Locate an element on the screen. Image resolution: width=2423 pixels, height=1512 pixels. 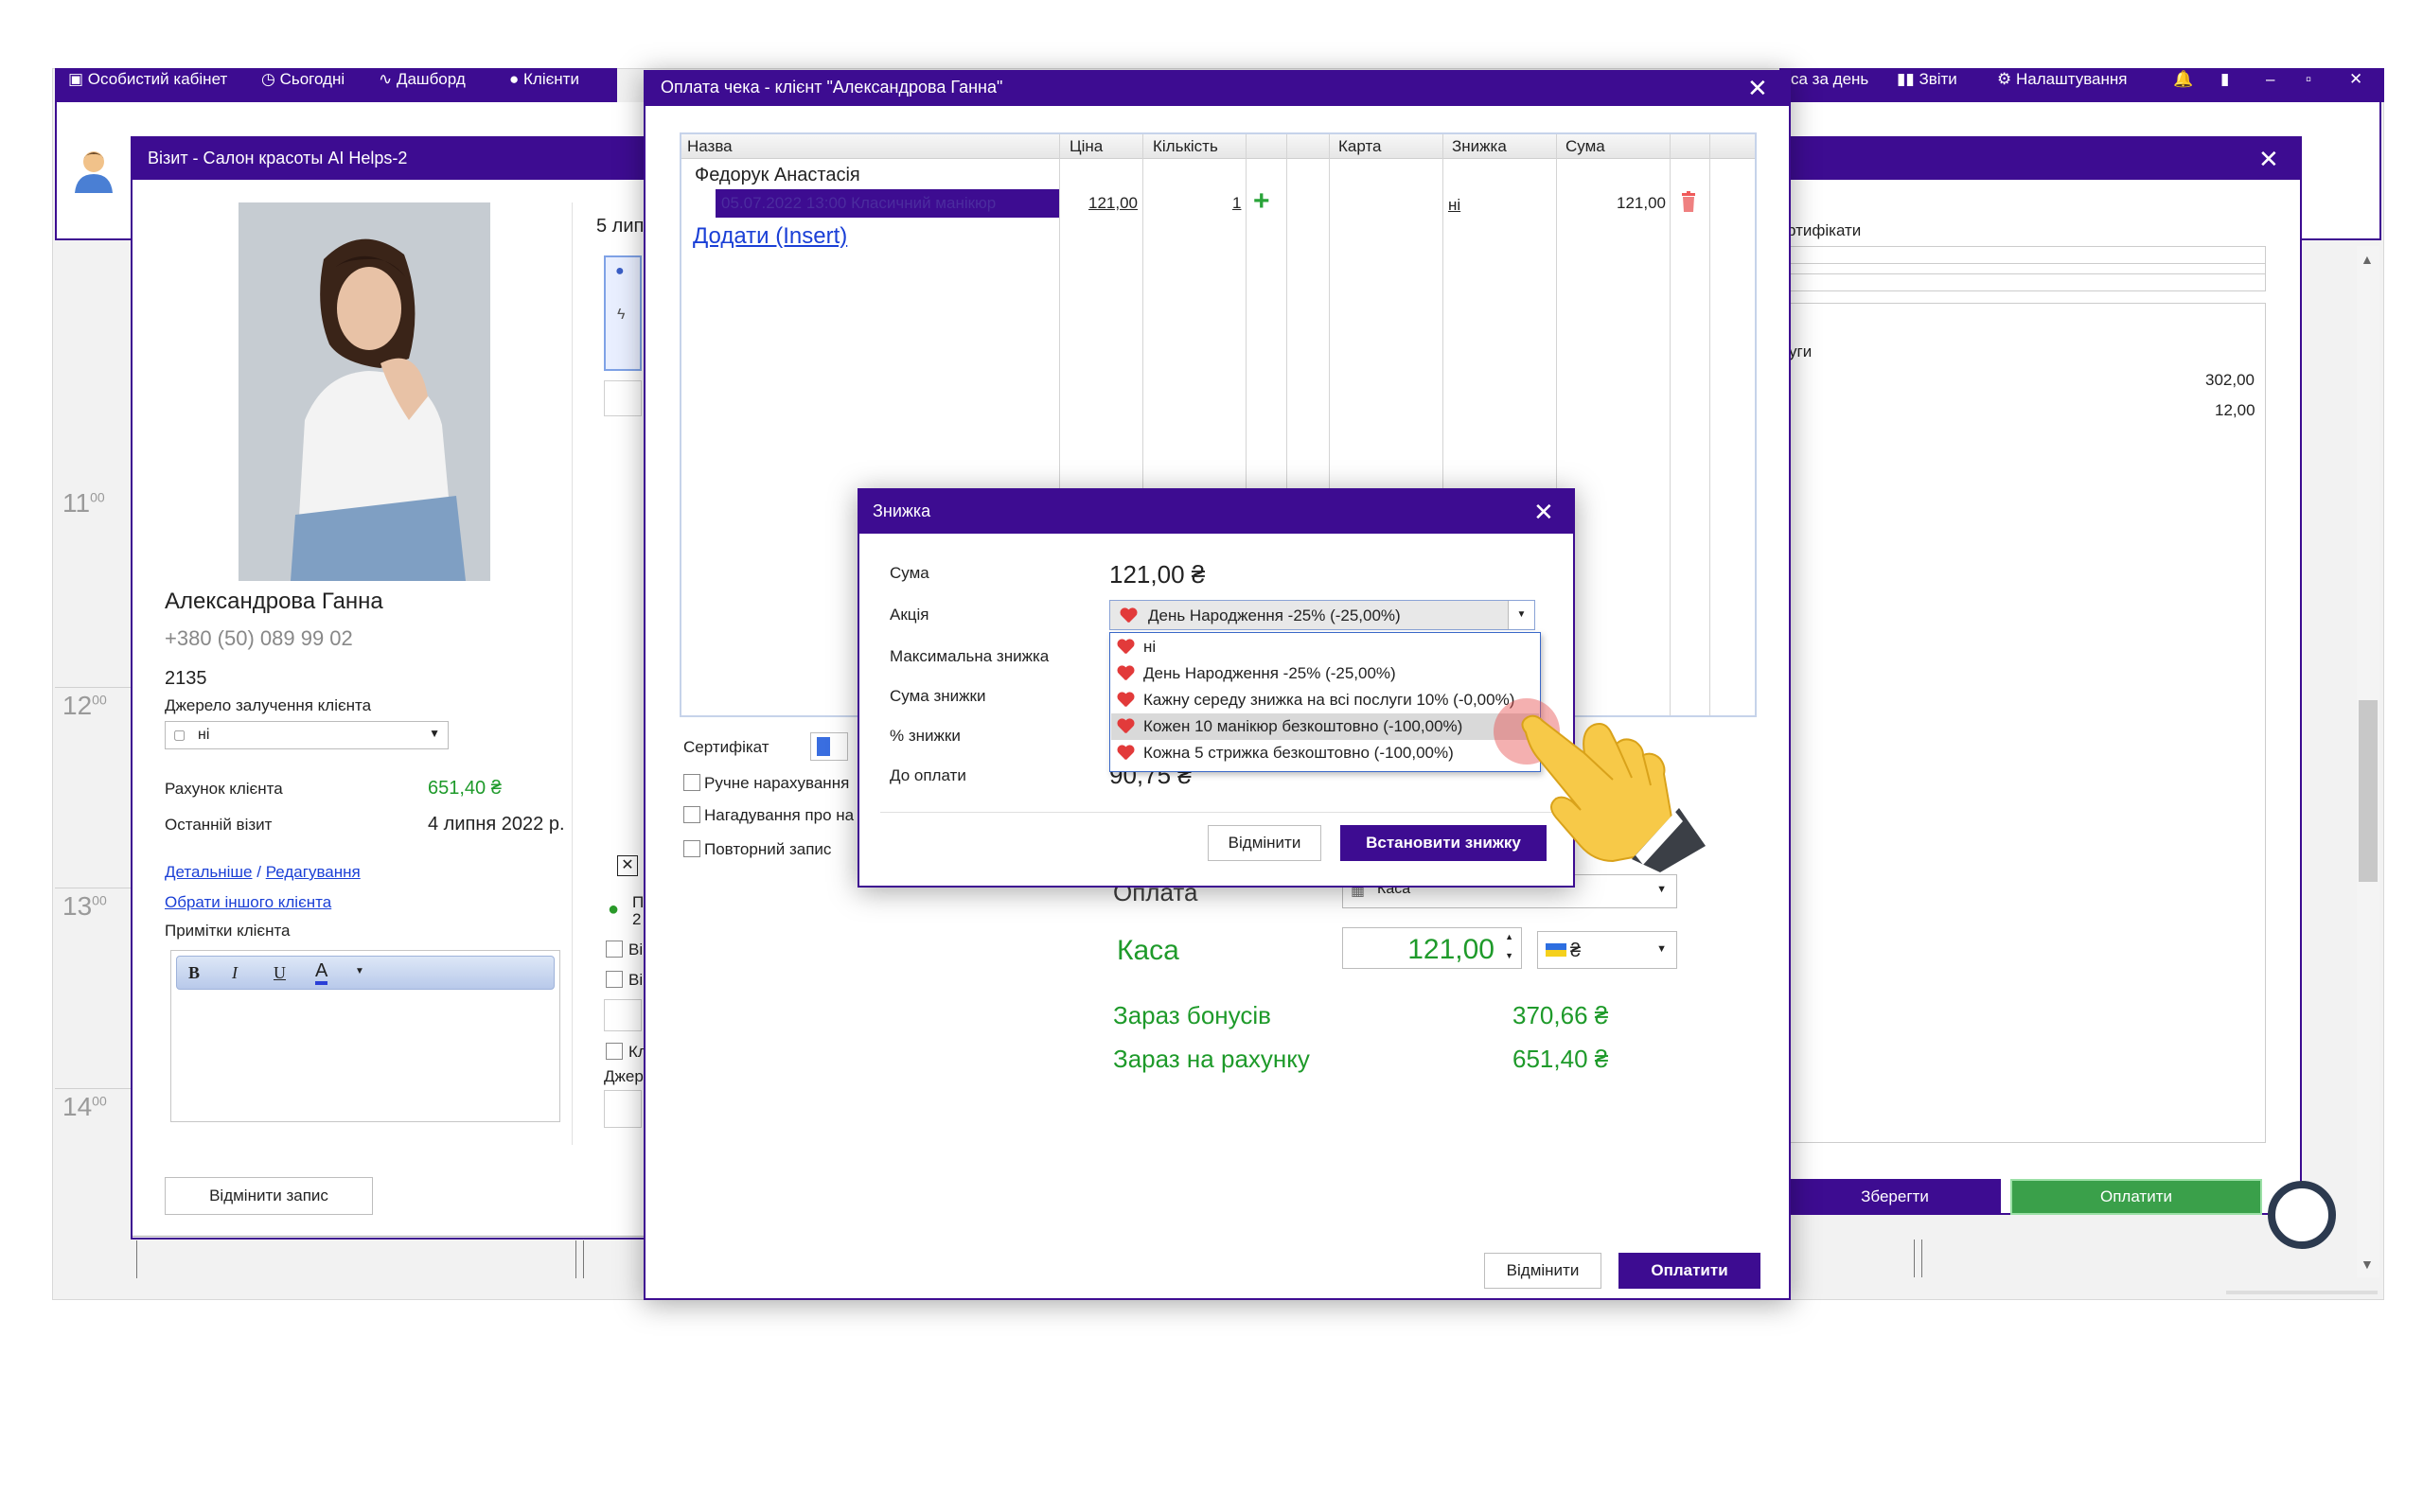
choose-other-client-link: Обрати іншого клієнта is located at coordinates (248, 902).